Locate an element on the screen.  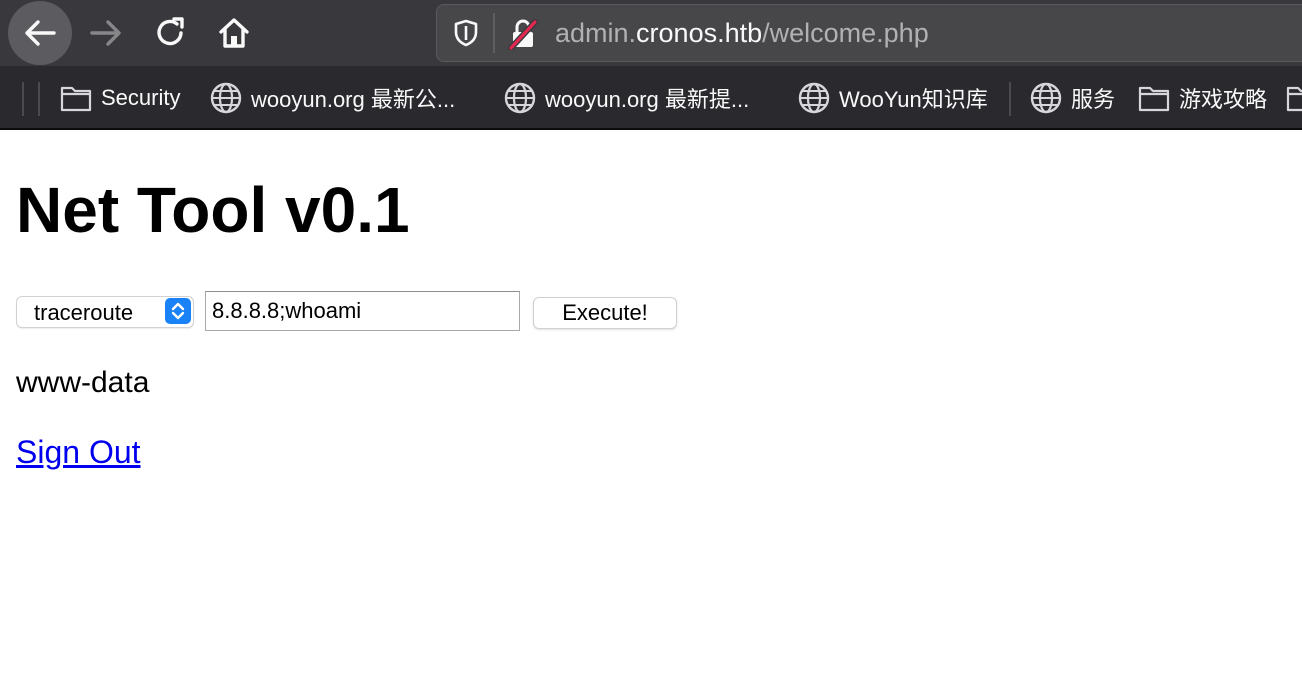
execute-button: Execute! is located at coordinates (605, 313).